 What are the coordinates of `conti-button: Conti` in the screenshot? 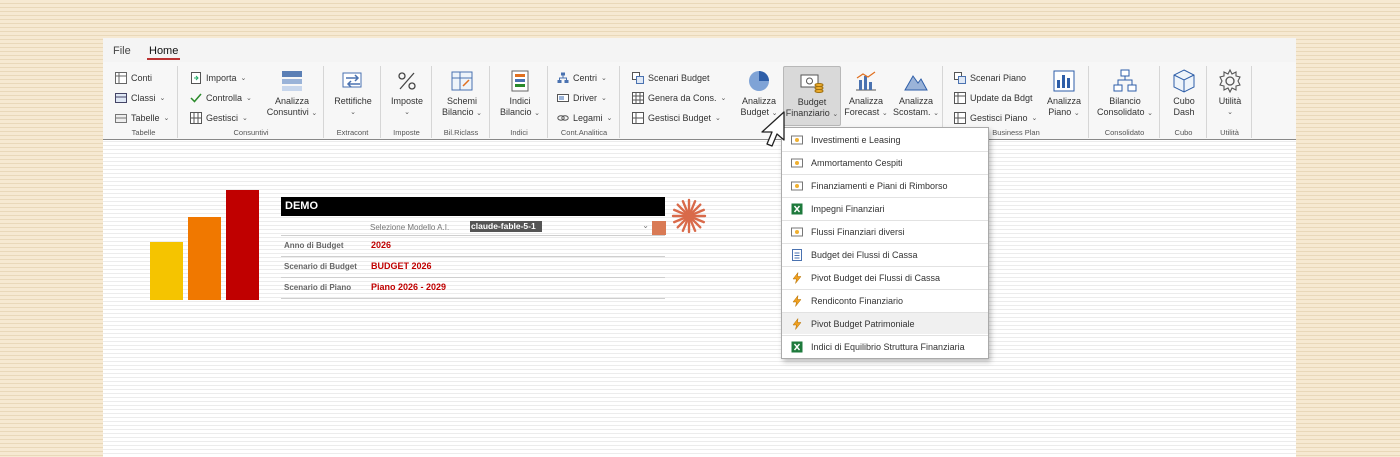 It's located at (133, 78).